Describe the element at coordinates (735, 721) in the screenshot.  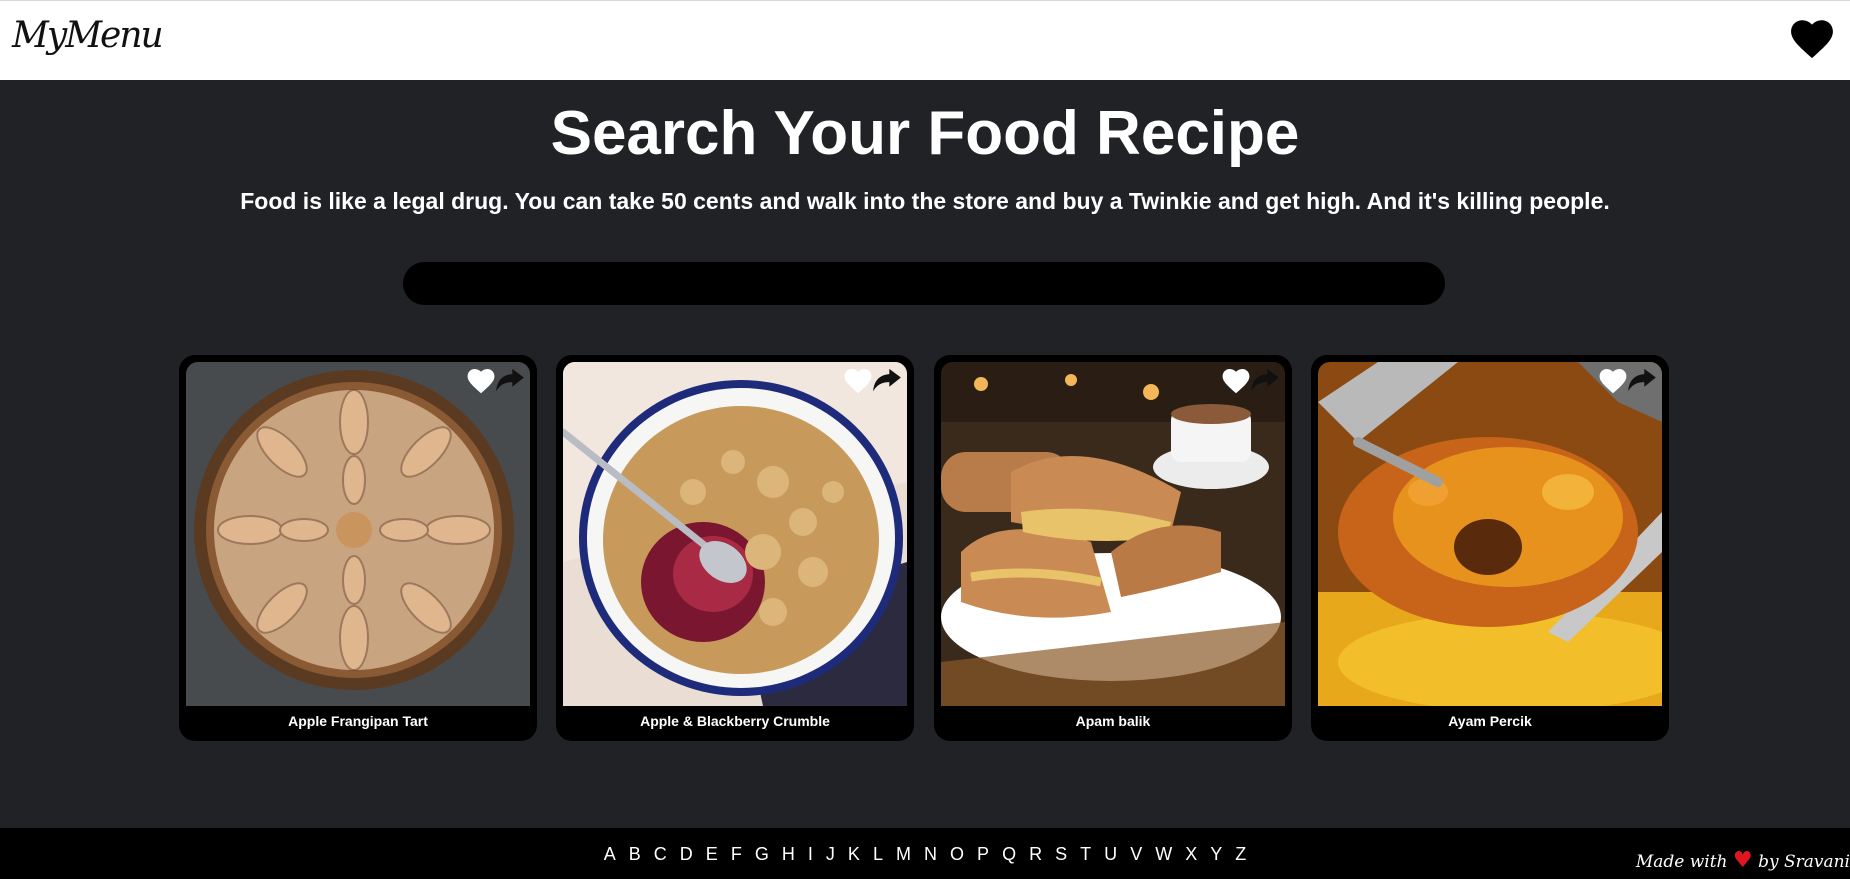
I see `recipe-title: Apple & Blackberry Crumble` at that location.